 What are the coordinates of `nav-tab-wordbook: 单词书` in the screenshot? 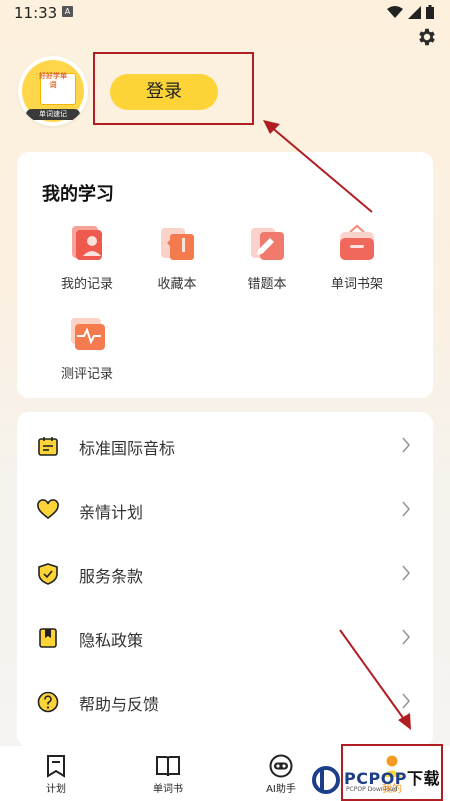 It's located at (168, 774).